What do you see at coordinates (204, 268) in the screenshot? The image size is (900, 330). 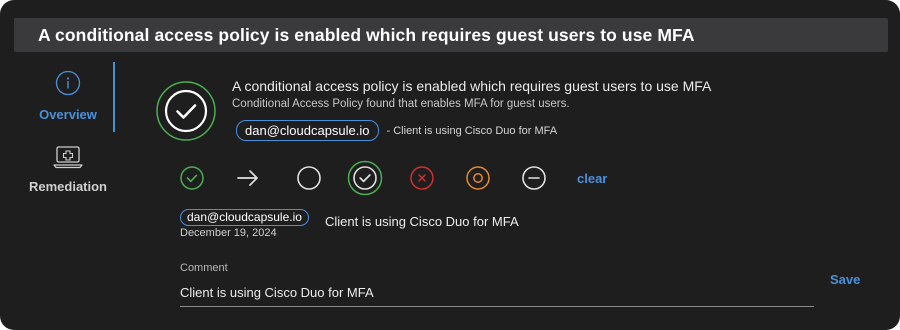 I see `comment-label: Comment` at bounding box center [204, 268].